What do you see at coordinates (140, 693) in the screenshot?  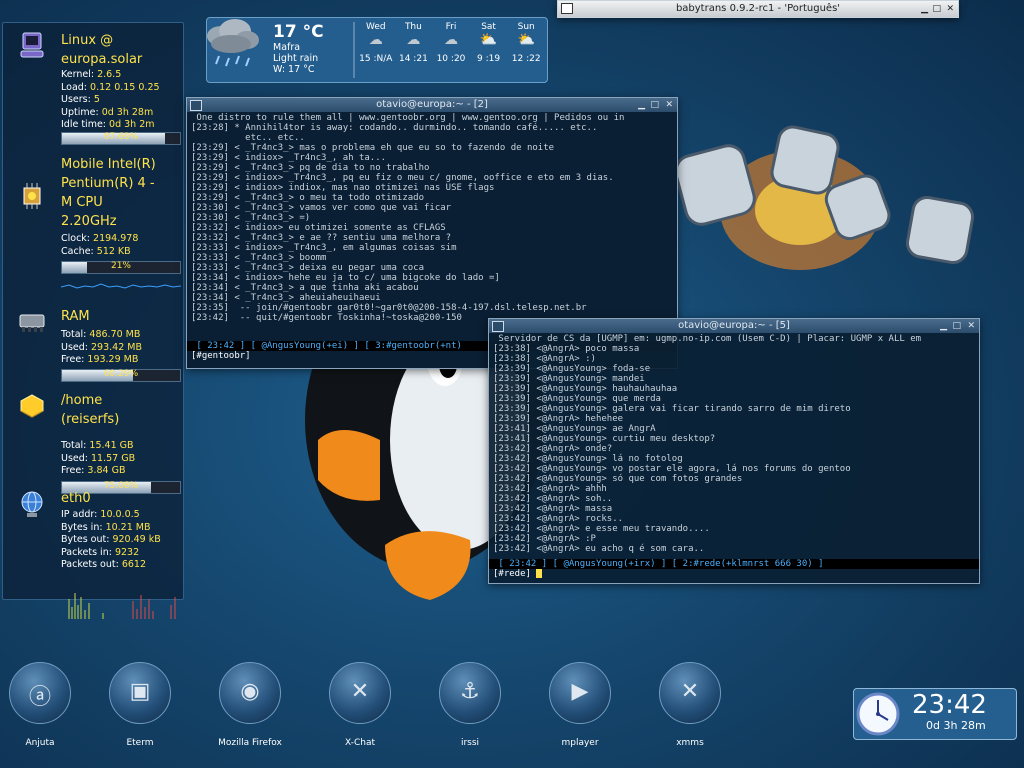 I see `terminal-icon: ▣` at bounding box center [140, 693].